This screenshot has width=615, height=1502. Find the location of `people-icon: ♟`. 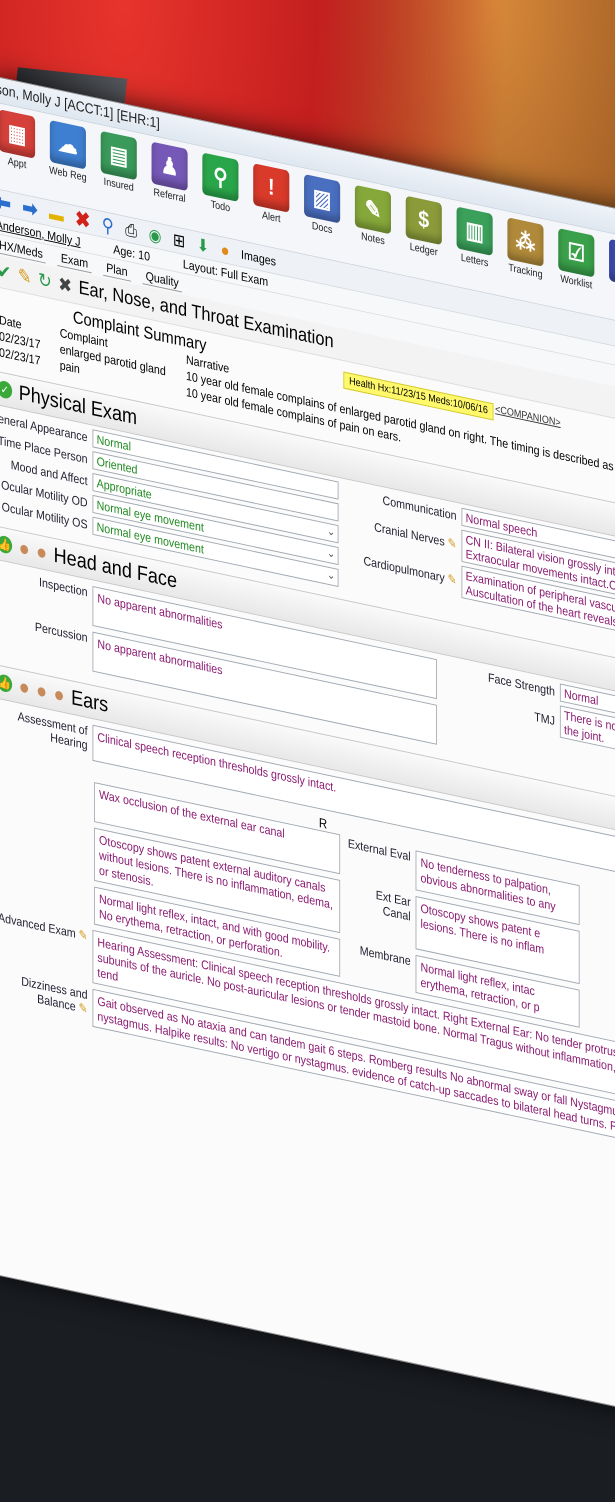

people-icon: ♟ is located at coordinates (170, 166).